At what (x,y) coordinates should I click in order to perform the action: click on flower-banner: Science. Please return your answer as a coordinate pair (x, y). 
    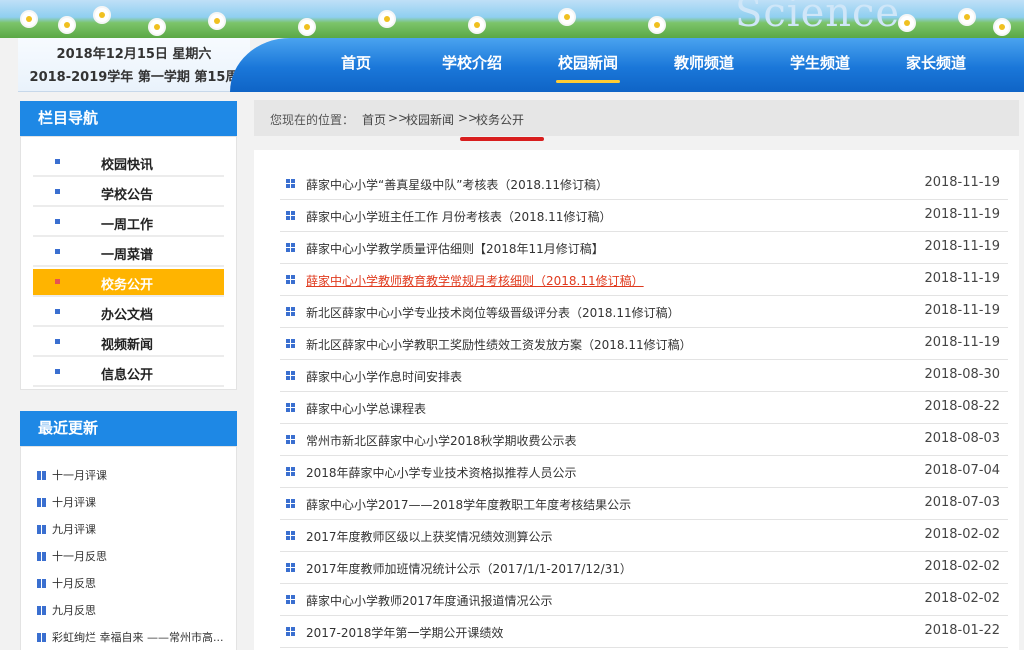
    Looking at the image, I should click on (512, 19).